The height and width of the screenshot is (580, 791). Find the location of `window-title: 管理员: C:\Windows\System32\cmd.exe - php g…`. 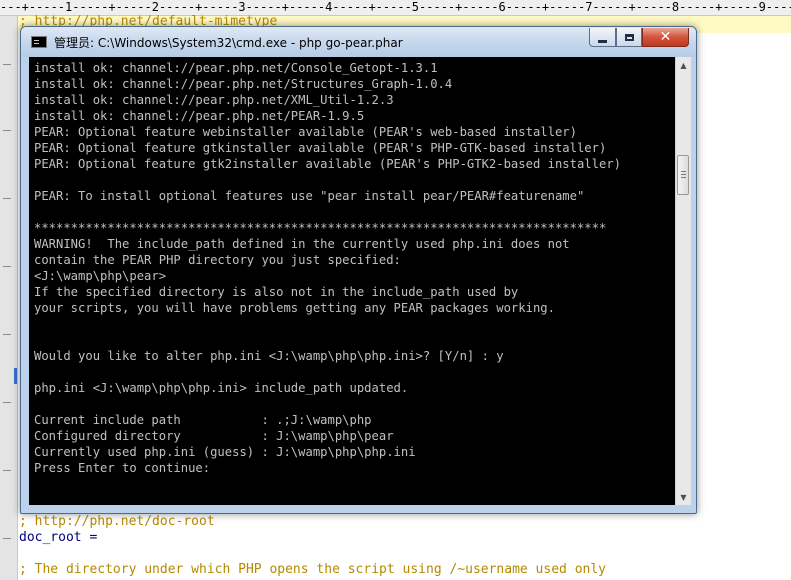

window-title: 管理员: C:\Windows\System32\cmd.exe - php g… is located at coordinates (228, 43).